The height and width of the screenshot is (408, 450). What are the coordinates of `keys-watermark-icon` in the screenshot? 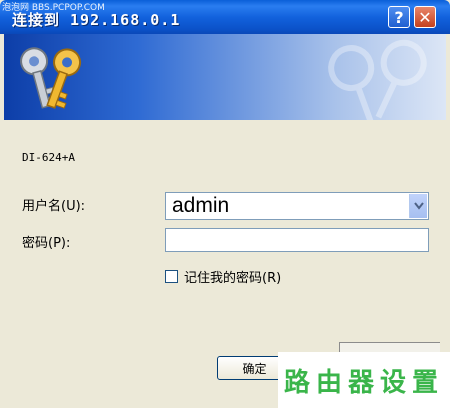 It's located at (377, 79).